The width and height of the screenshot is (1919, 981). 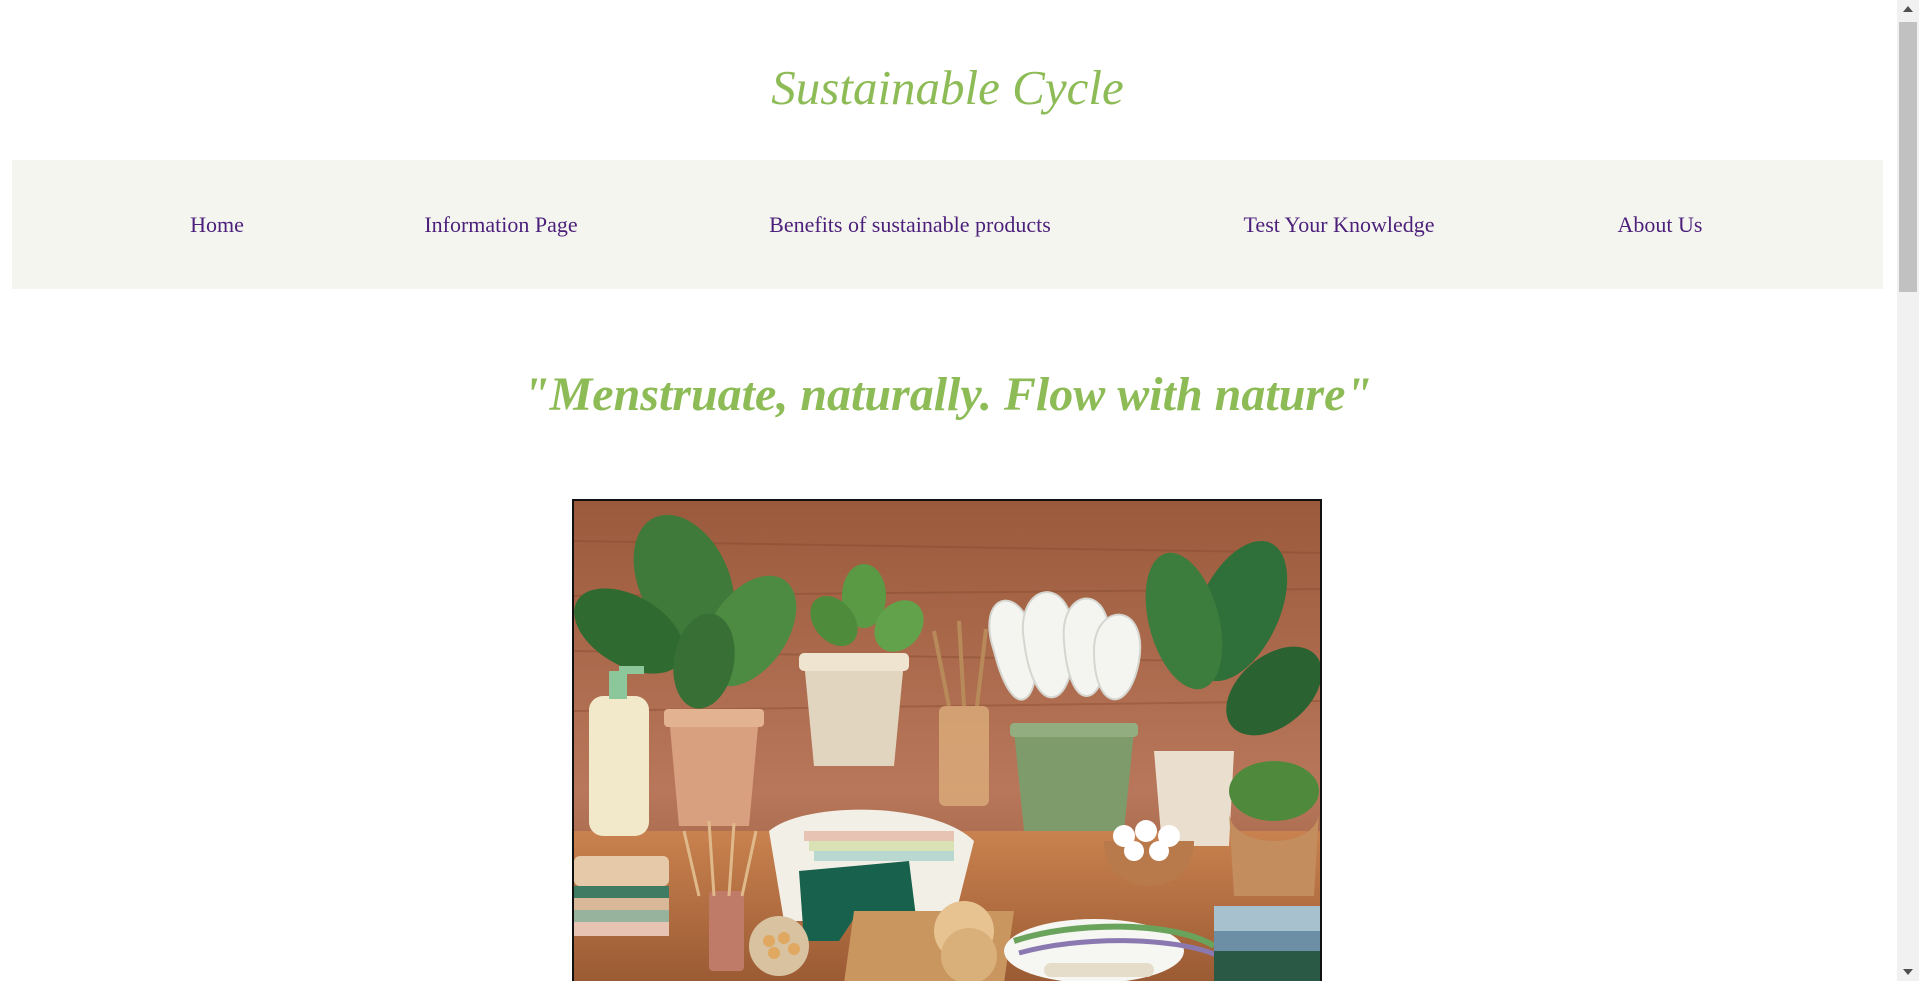 What do you see at coordinates (947, 87) in the screenshot?
I see `site-title: Sustainable Cycle` at bounding box center [947, 87].